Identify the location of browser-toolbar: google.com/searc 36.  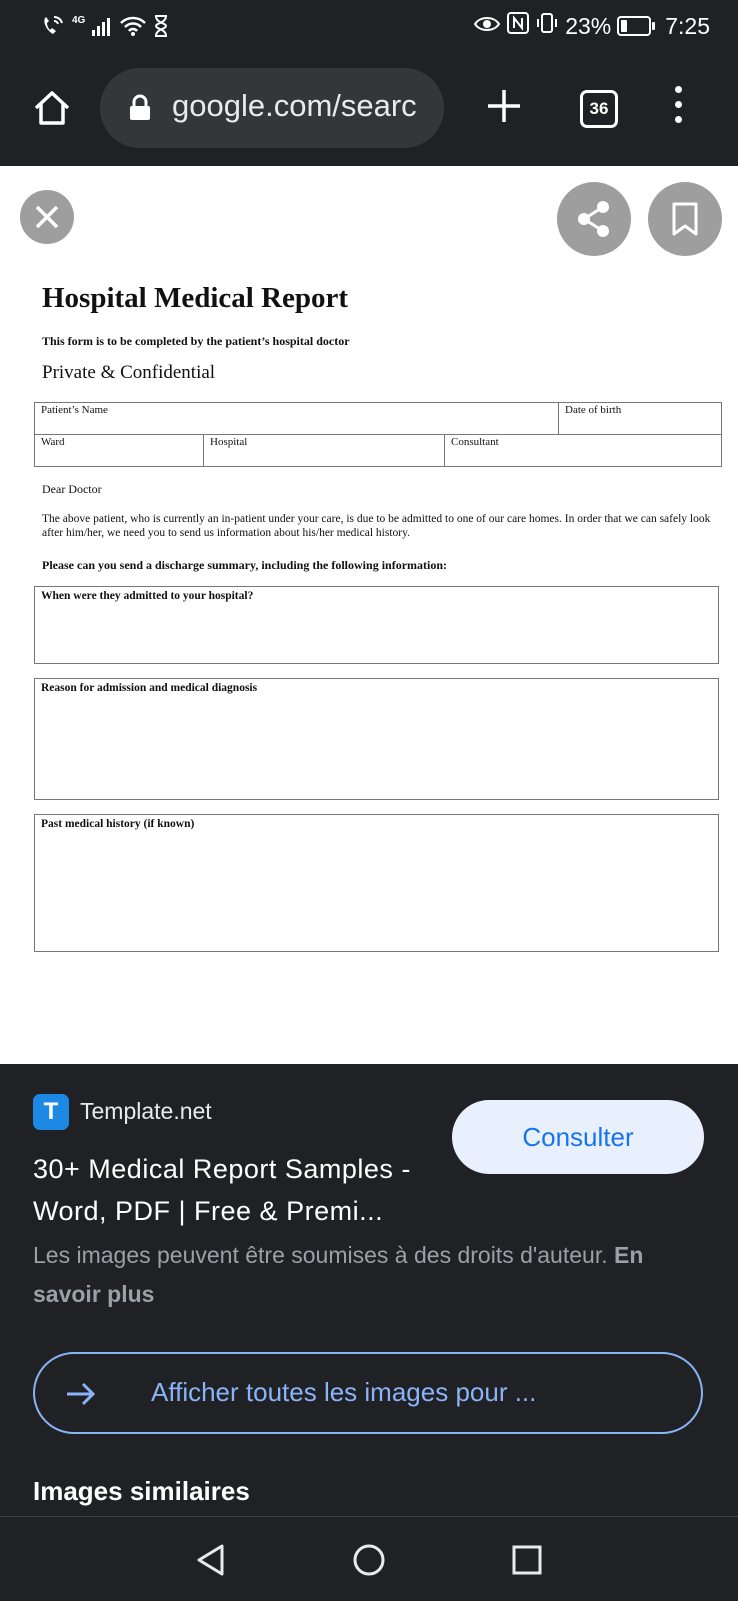
(369, 110).